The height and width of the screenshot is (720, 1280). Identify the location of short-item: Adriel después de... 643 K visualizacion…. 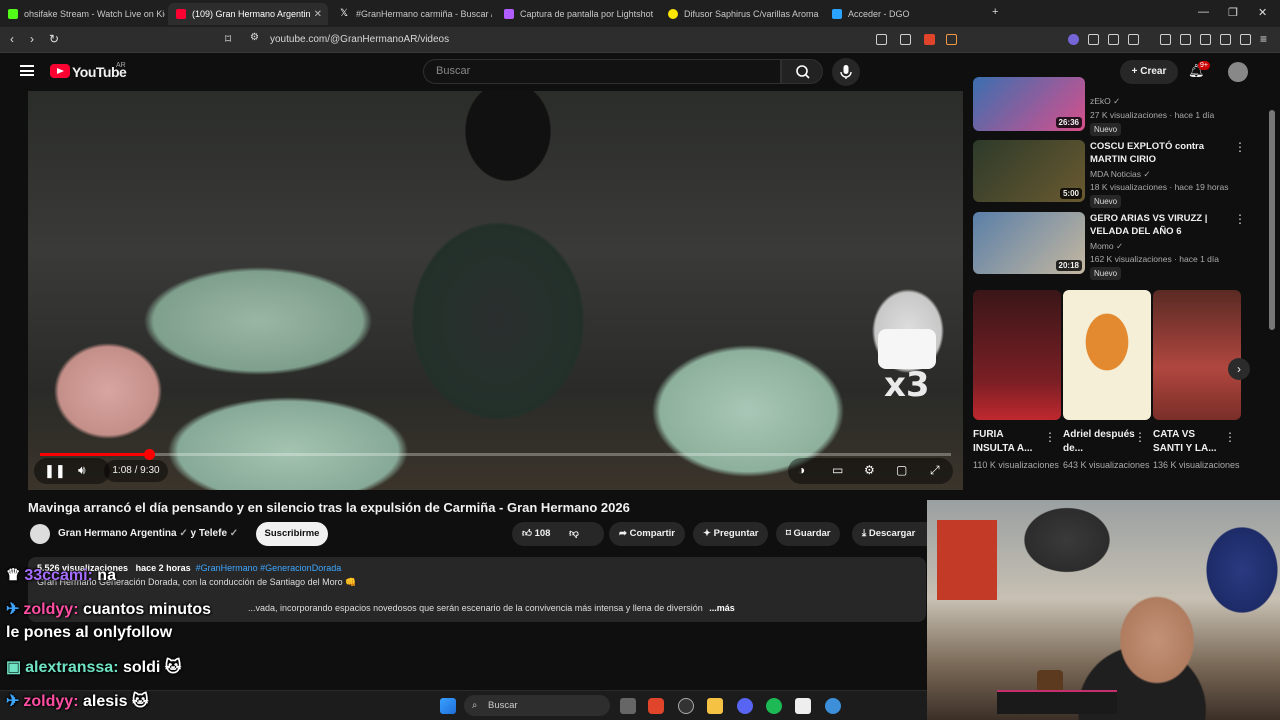
(1107, 381).